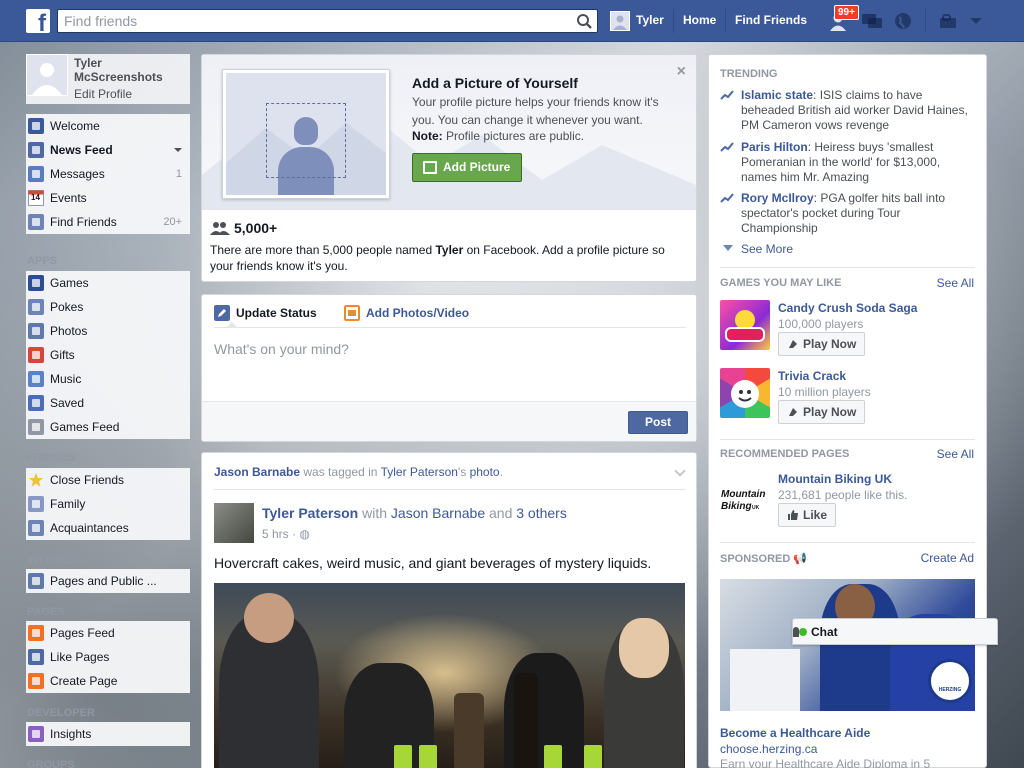 The width and height of the screenshot is (1024, 768). Describe the element at coordinates (108, 198) in the screenshot. I see `sidebar-item-events: 14 Events` at that location.